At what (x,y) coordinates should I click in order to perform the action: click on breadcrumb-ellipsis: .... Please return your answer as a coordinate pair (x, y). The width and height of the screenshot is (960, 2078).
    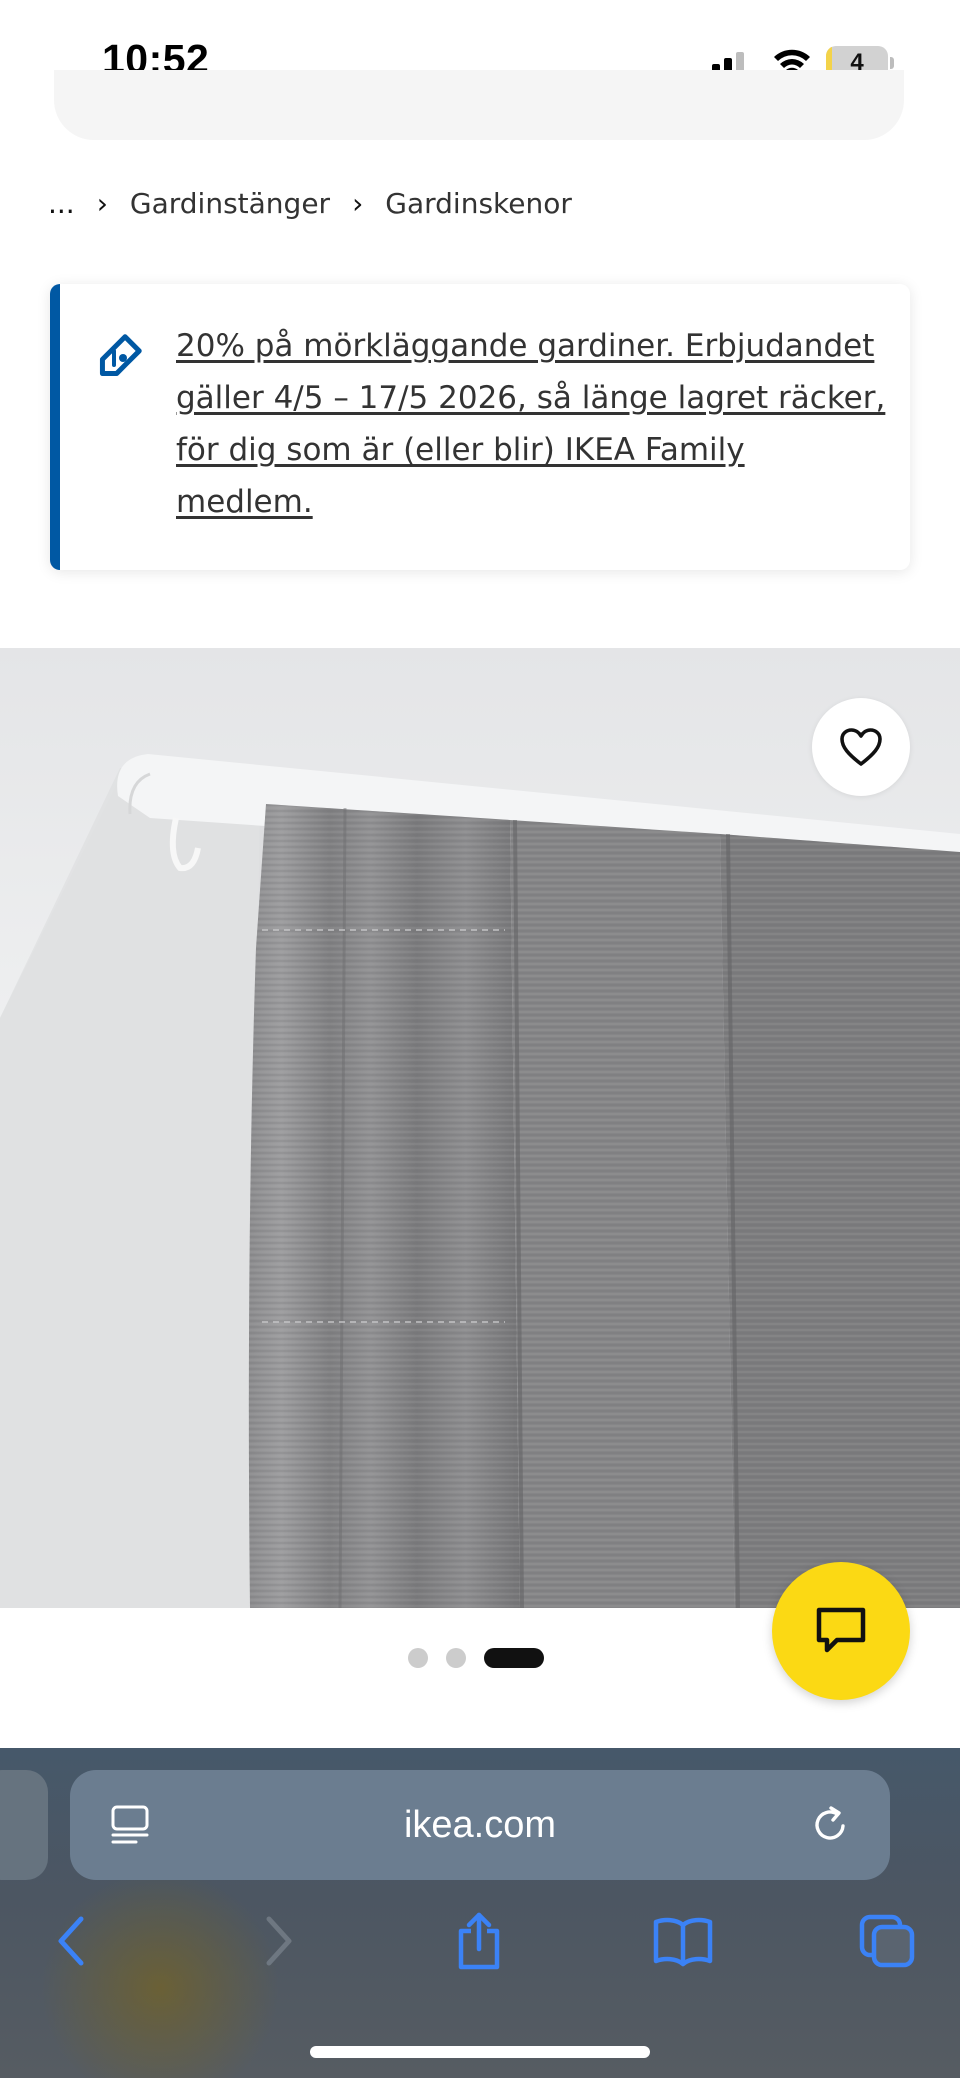
    Looking at the image, I should click on (61, 203).